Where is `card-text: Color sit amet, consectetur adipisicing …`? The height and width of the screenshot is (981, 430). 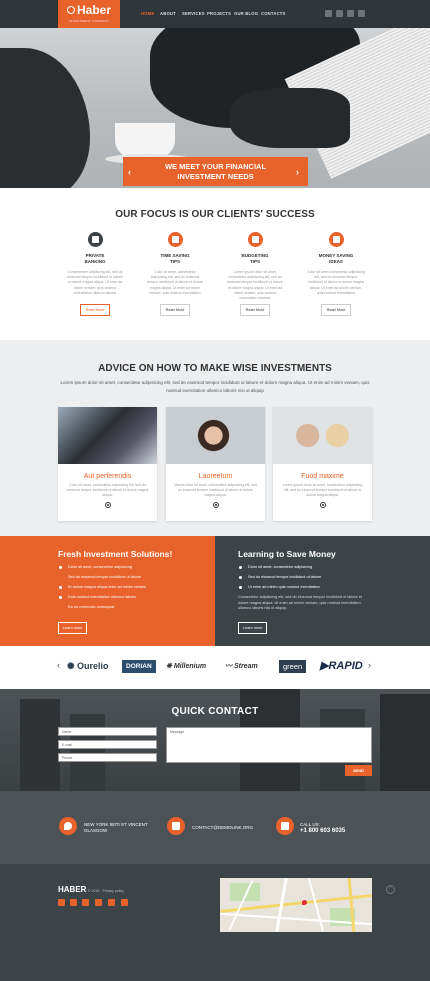
card-text: Color sit amet, consectetur adipisicing … is located at coordinates (107, 490).